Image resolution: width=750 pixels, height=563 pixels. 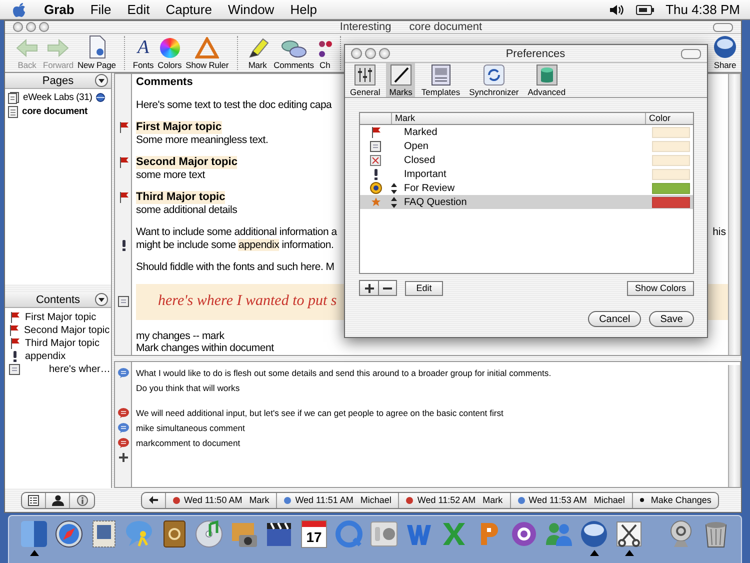 What do you see at coordinates (671, 319) in the screenshot?
I see `save-button: Save` at bounding box center [671, 319].